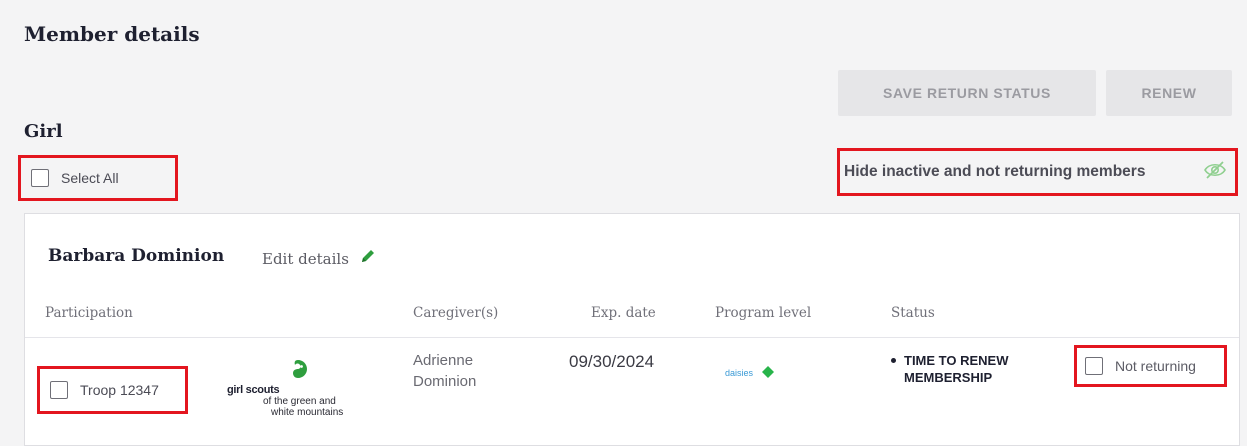 The image size is (1247, 446). Describe the element at coordinates (119, 390) in the screenshot. I see `troop-label: Troop 12347` at that location.